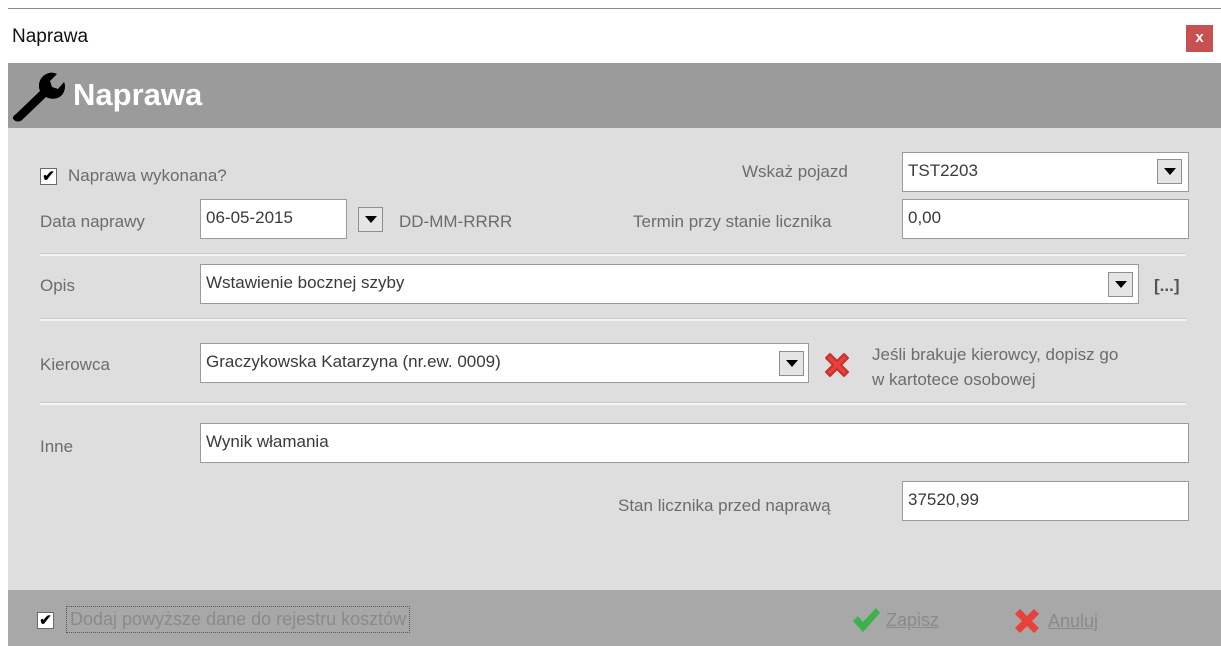 The width and height of the screenshot is (1221, 646). Describe the element at coordinates (732, 221) in the screenshot. I see `odometer-due-label: Termin przy stanie licznika` at that location.